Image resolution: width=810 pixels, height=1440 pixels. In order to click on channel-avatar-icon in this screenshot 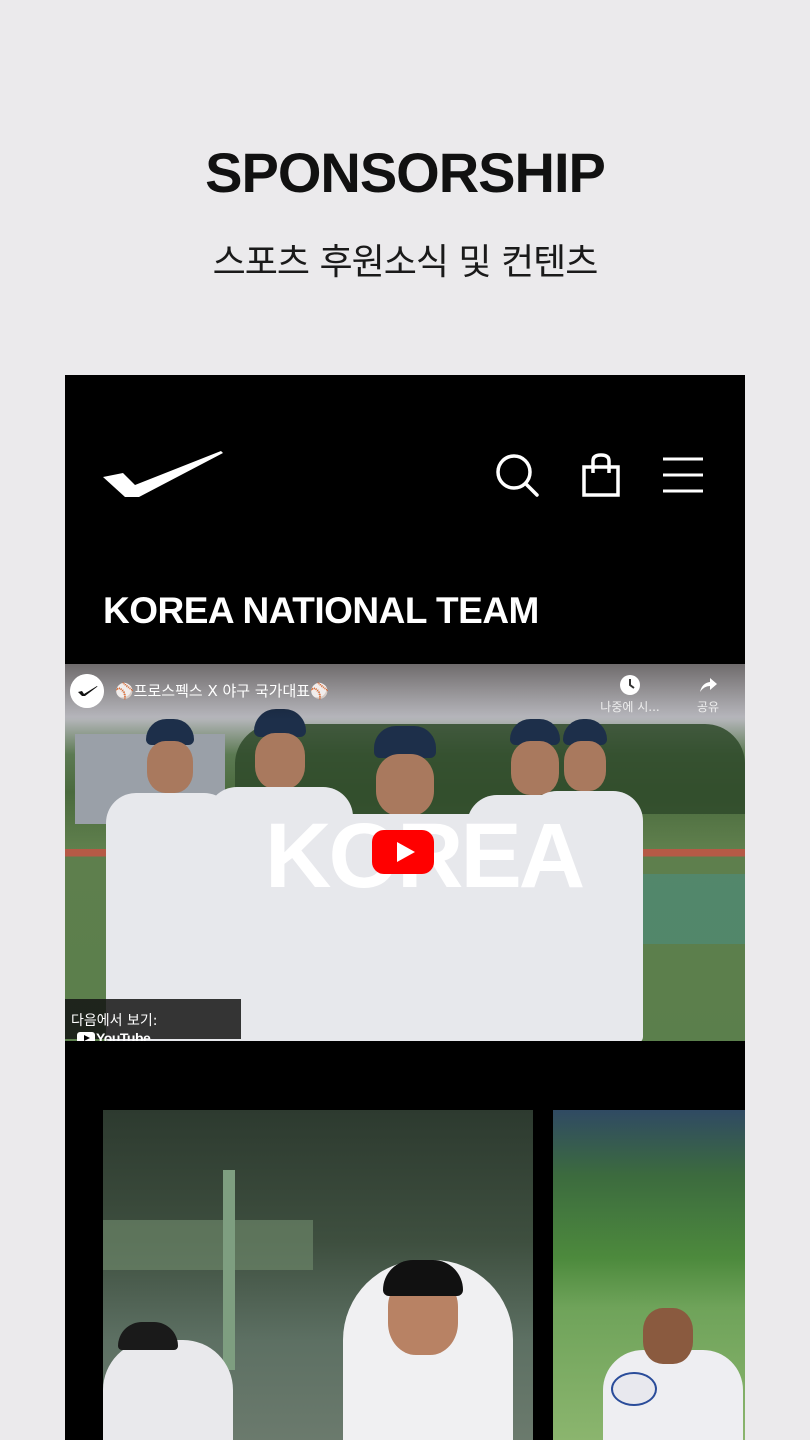, I will do `click(87, 691)`.